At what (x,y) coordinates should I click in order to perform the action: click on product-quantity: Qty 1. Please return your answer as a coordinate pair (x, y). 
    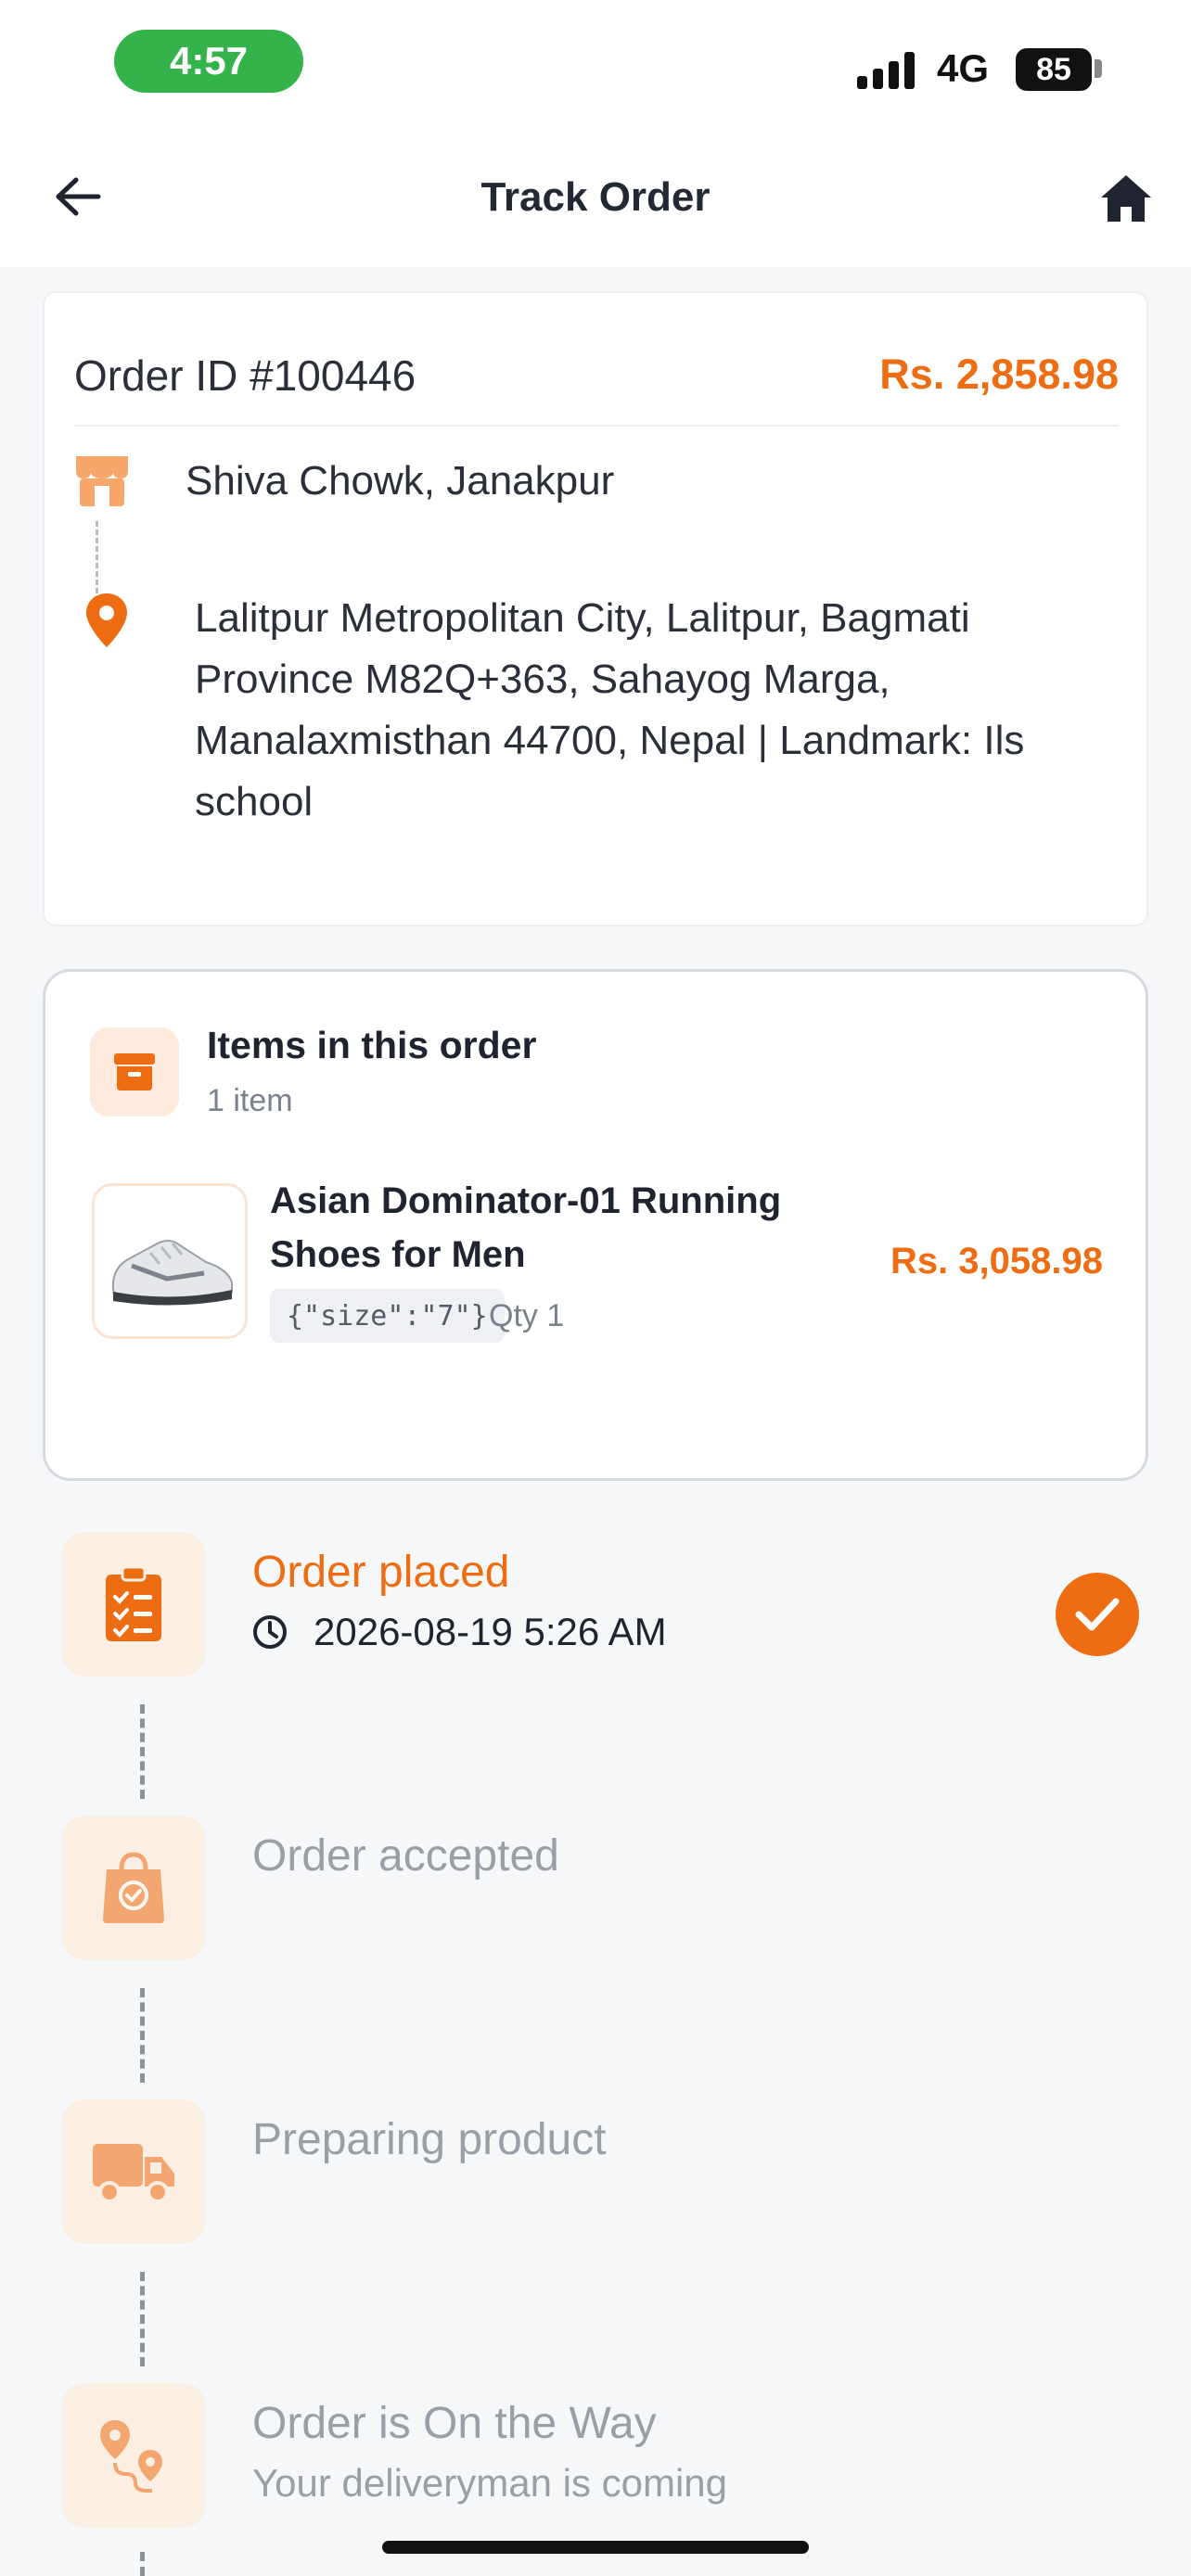
    Looking at the image, I should click on (527, 1316).